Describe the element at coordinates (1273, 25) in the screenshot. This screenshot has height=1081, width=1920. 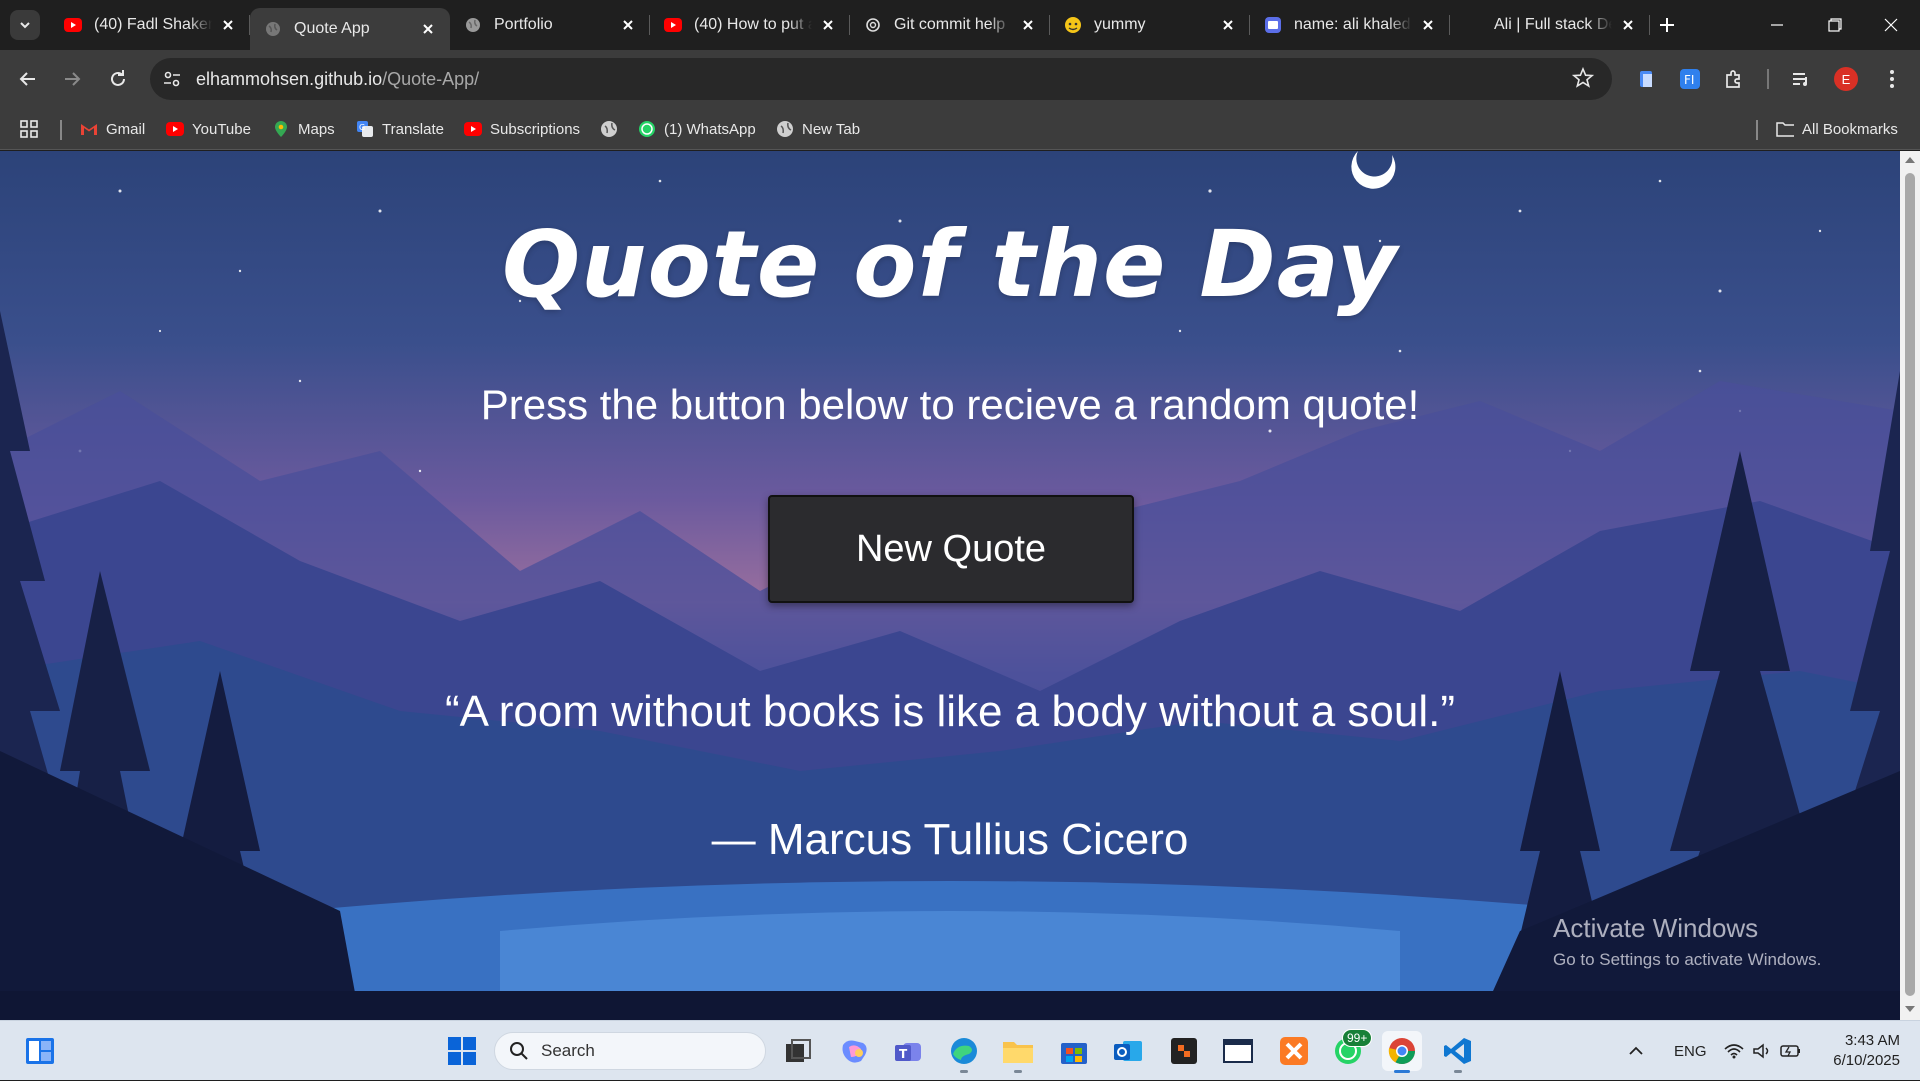
I see `app-icon` at that location.